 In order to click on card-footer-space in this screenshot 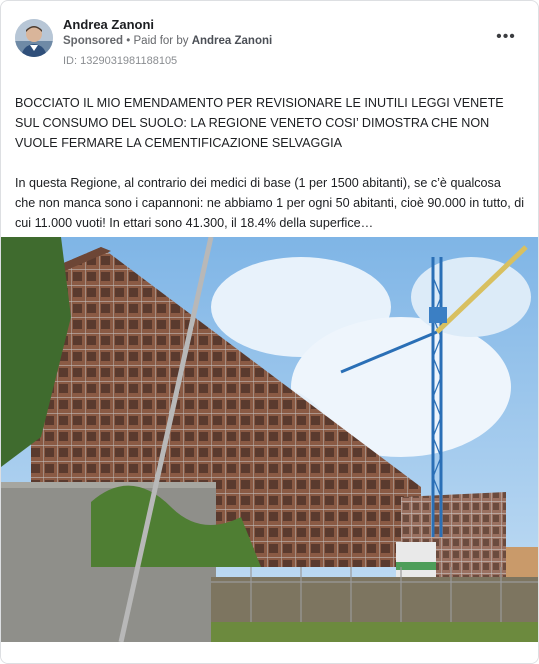, I will do `click(269, 652)`.